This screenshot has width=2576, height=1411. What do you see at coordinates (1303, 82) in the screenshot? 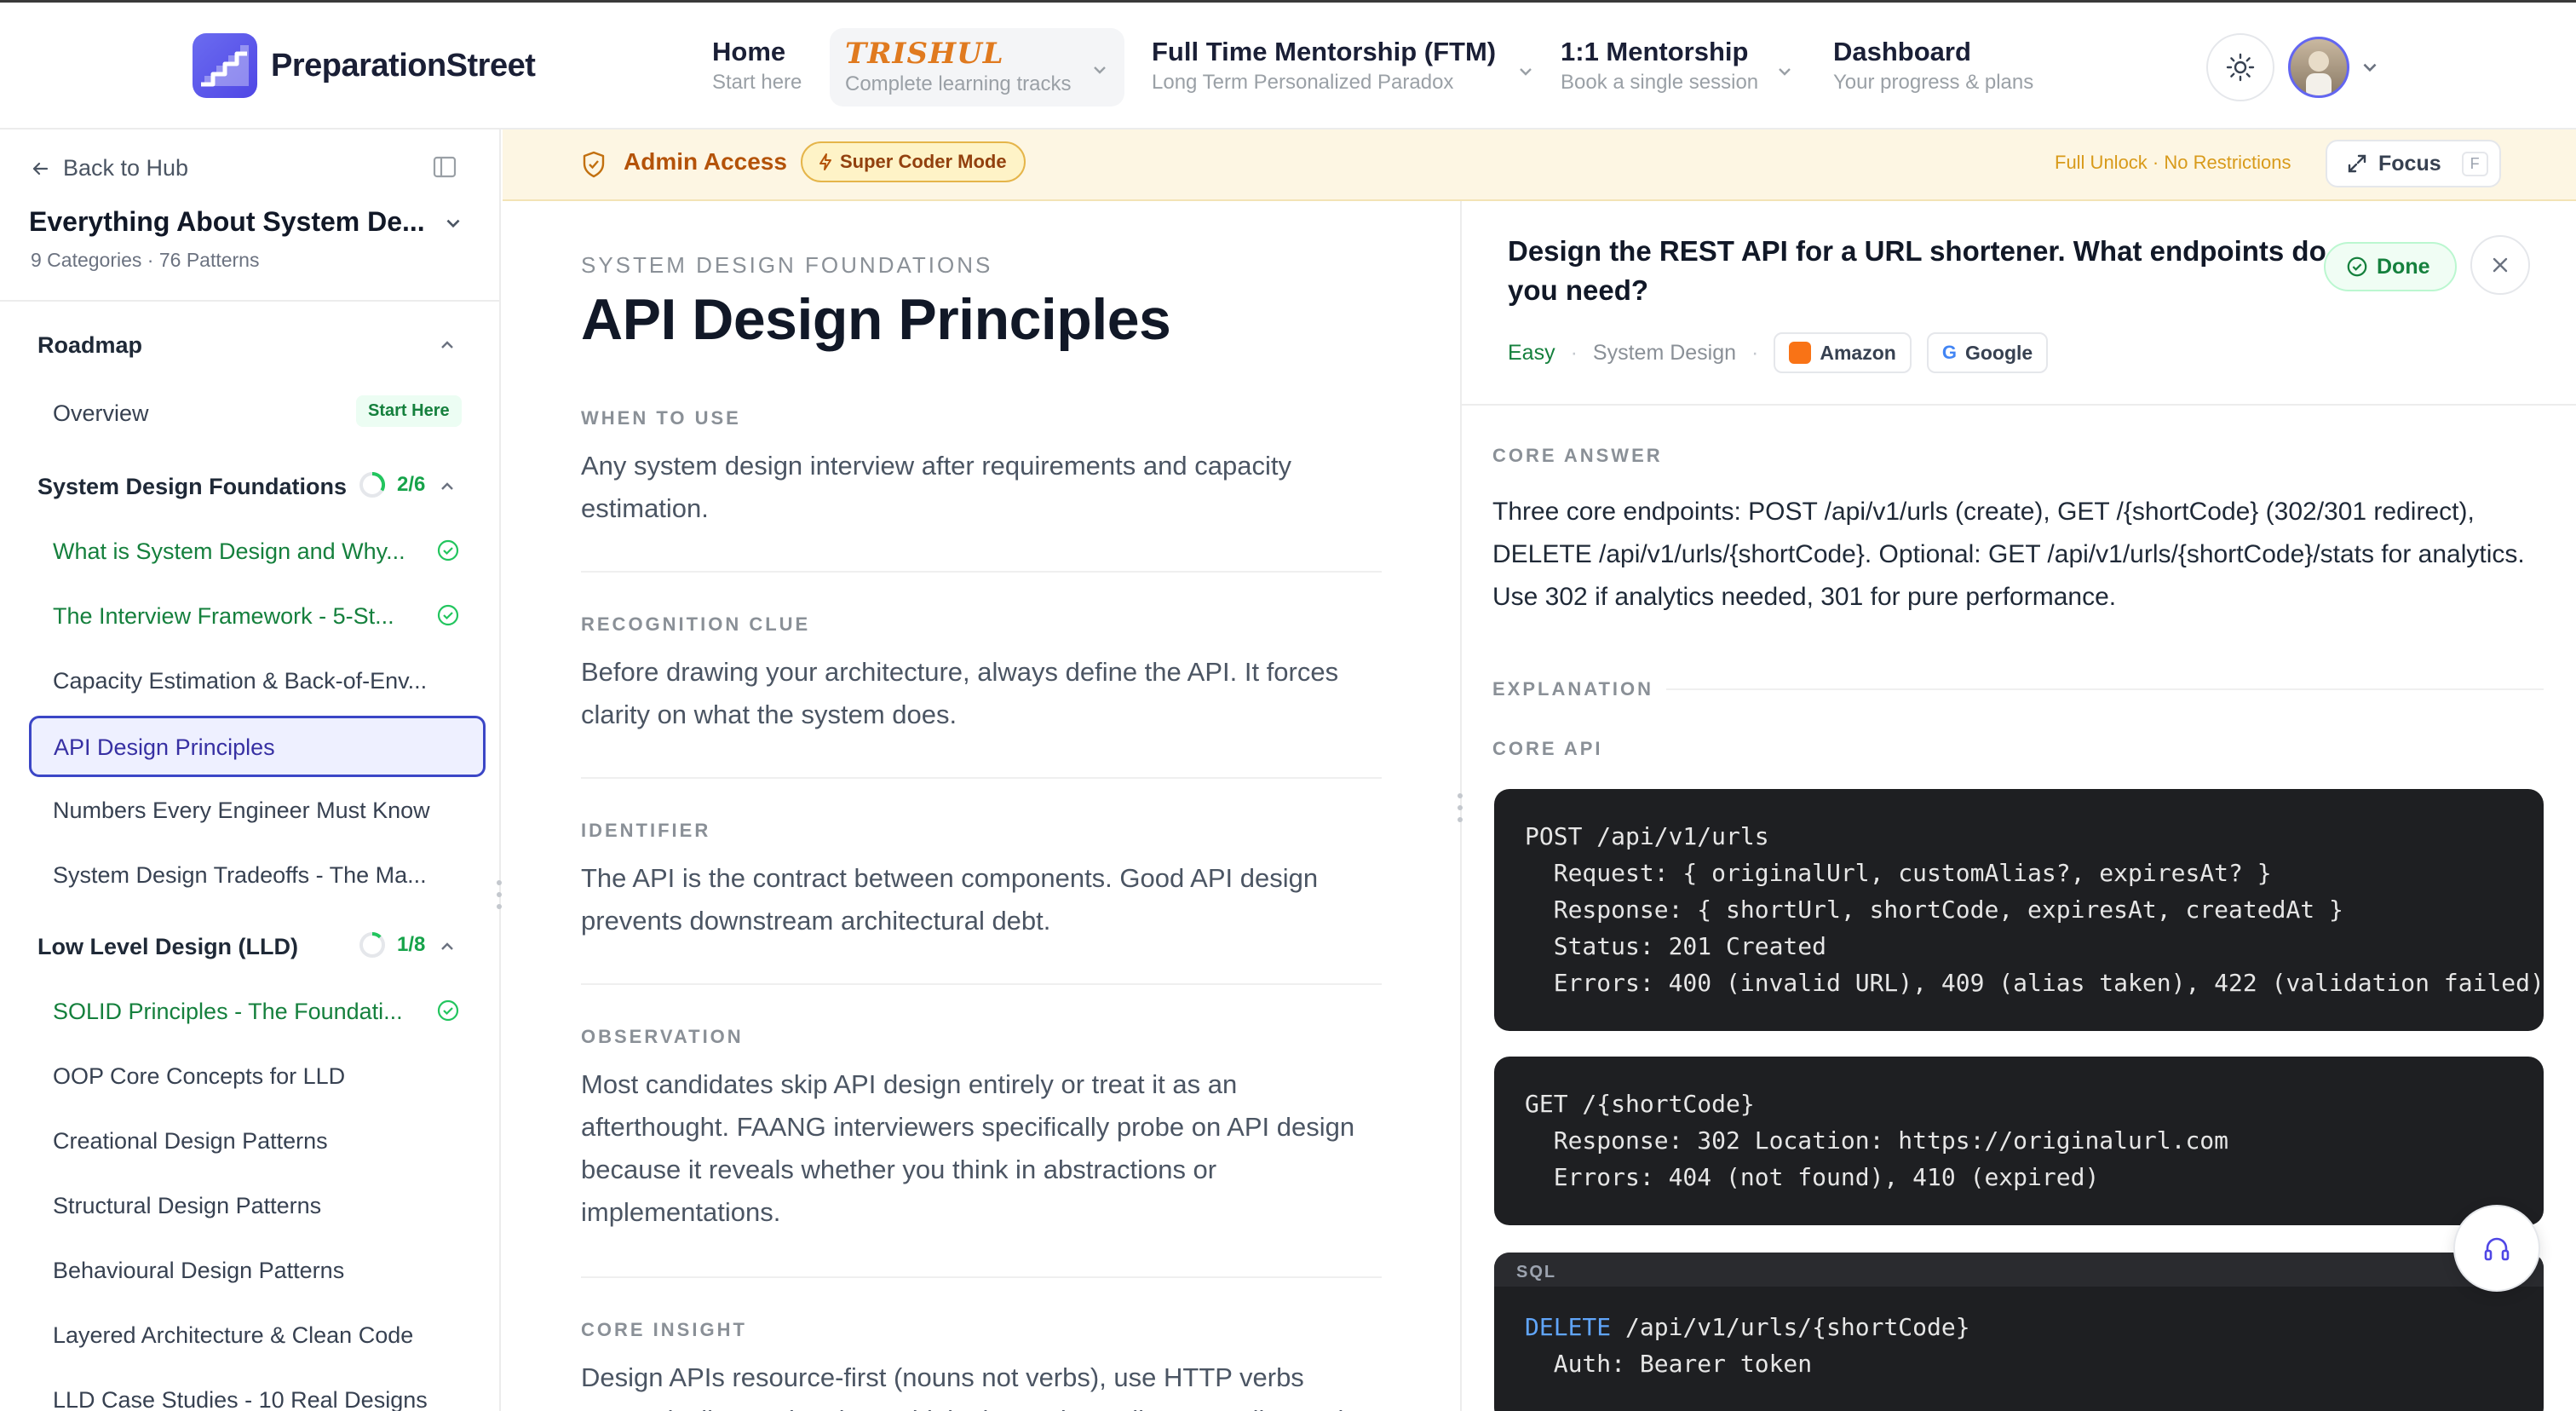
I see `nav-ftm-sub: Long Term Personalized Paradox` at bounding box center [1303, 82].